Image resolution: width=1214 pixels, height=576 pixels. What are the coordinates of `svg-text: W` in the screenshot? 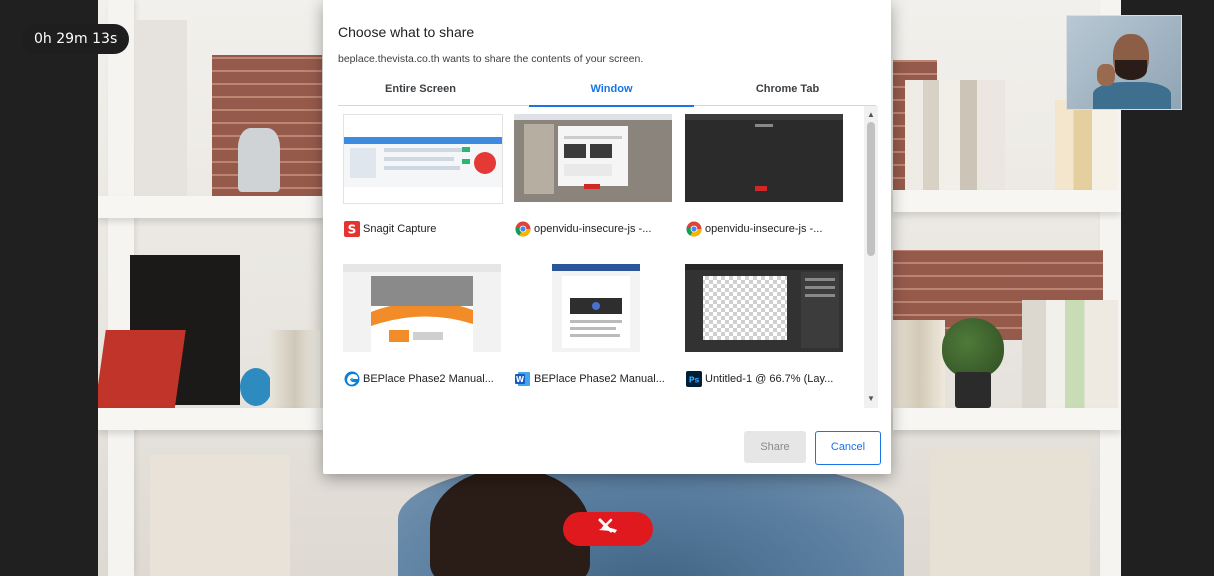 It's located at (520, 379).